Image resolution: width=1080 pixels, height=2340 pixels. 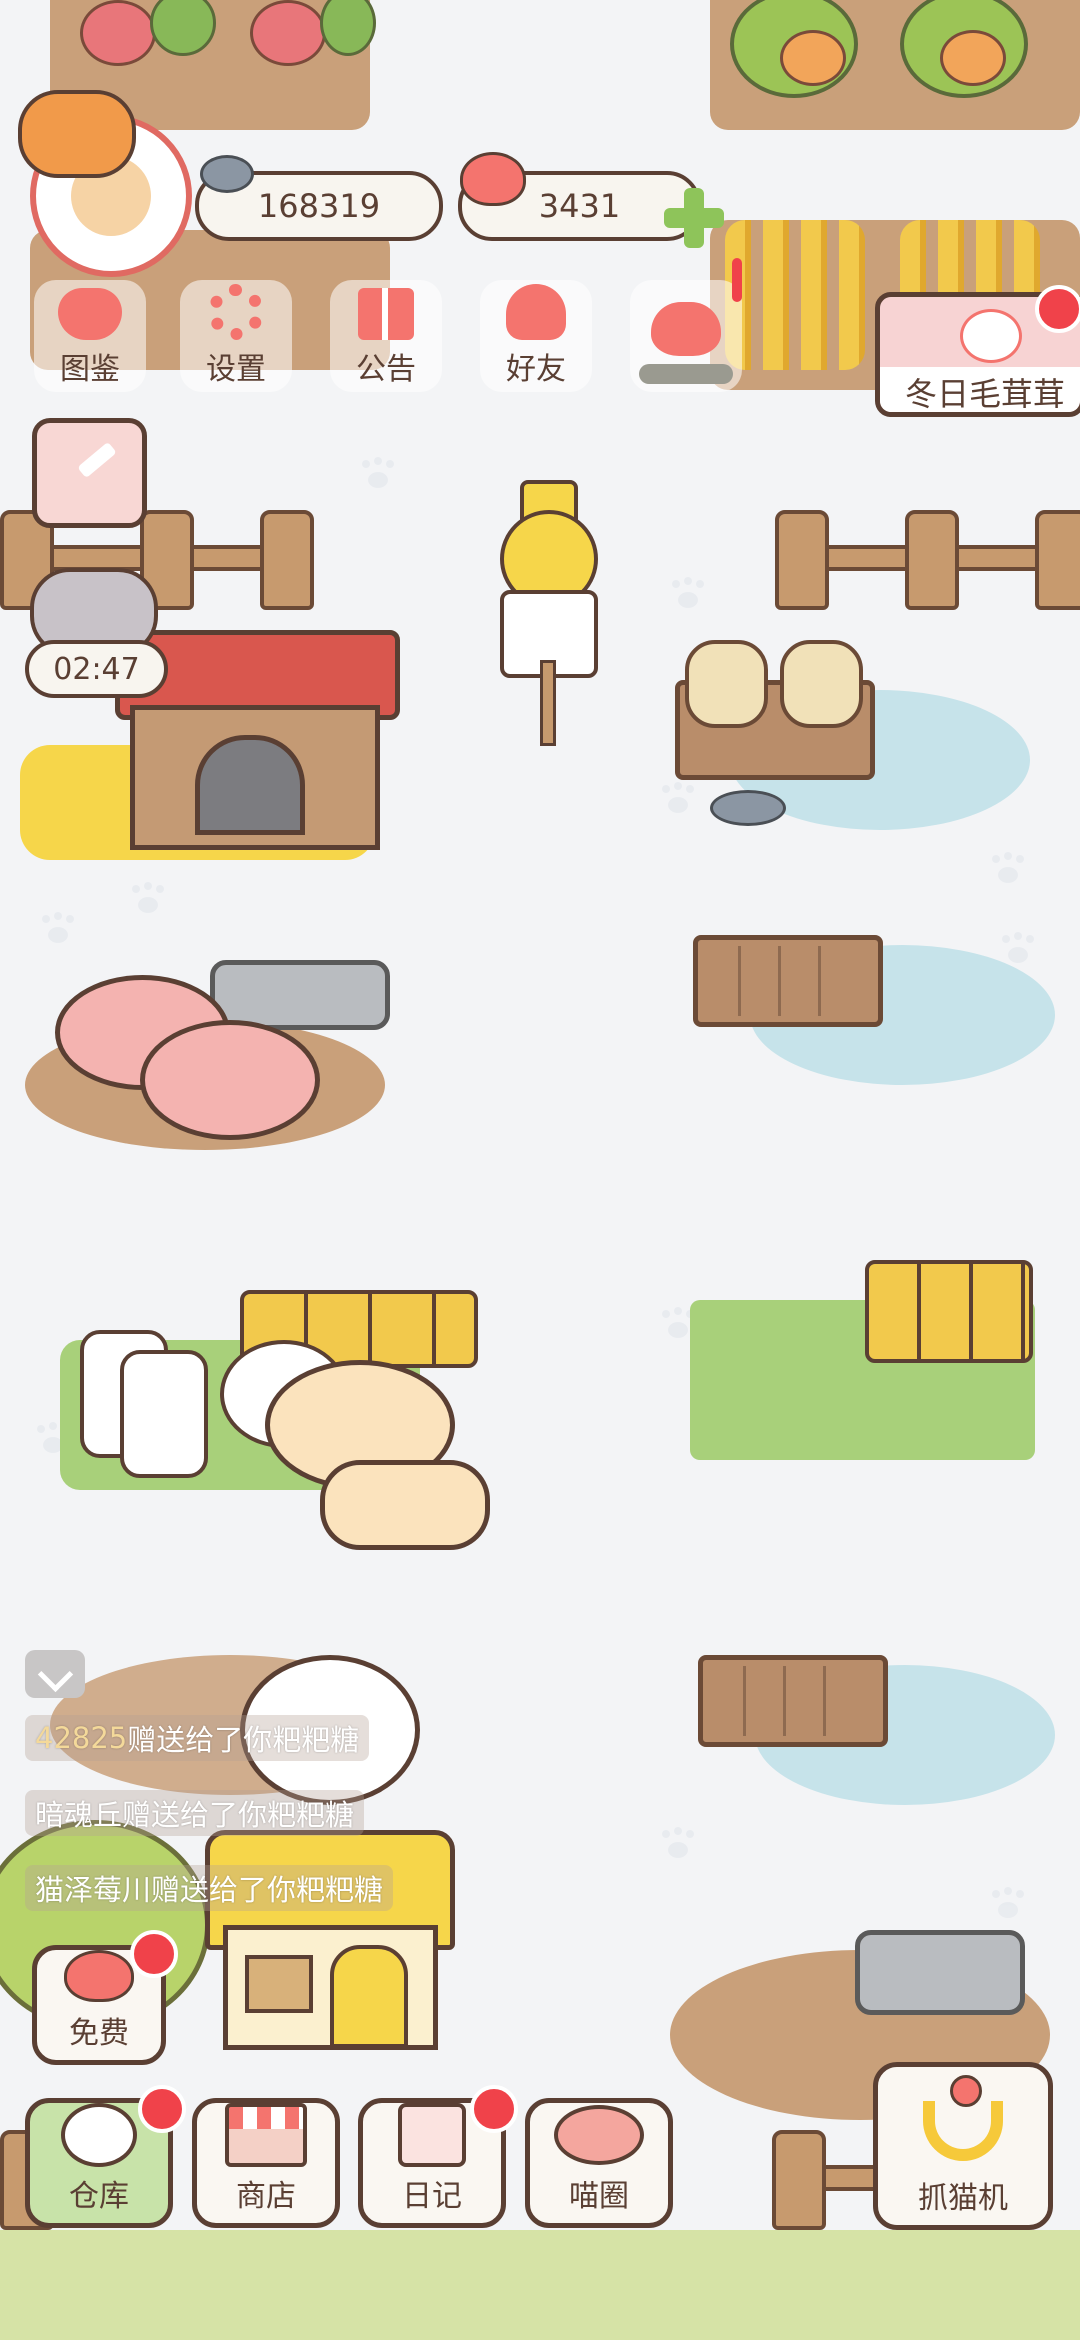 What do you see at coordinates (266, 2135) in the screenshot?
I see `shop-icon` at bounding box center [266, 2135].